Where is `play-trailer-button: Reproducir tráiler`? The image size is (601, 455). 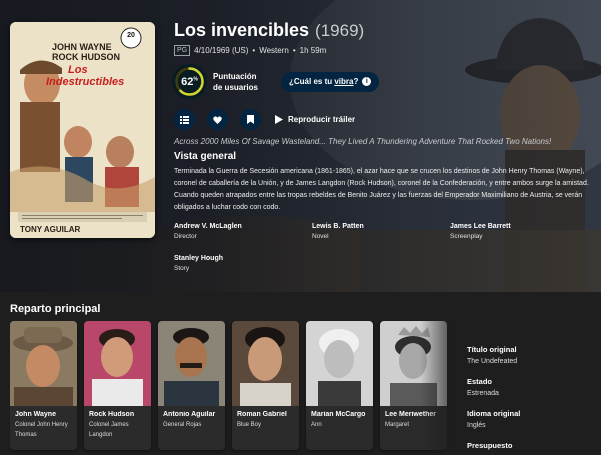
play-trailer-button: Reproducir tráiler is located at coordinates (315, 119).